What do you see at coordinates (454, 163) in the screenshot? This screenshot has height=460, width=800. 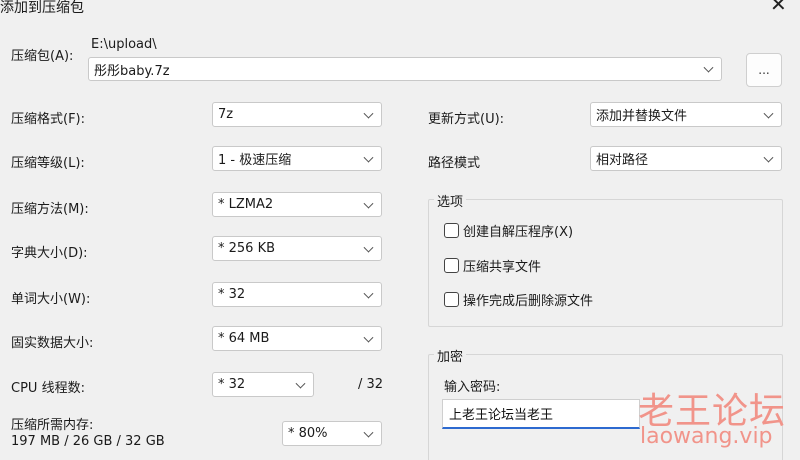 I see `pathmode-label: 路径模式` at bounding box center [454, 163].